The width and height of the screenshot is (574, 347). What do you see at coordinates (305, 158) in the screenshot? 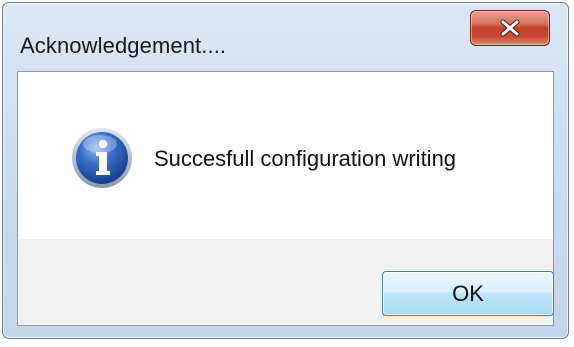
I see `dialog-message: Succesfull configuration writing` at bounding box center [305, 158].